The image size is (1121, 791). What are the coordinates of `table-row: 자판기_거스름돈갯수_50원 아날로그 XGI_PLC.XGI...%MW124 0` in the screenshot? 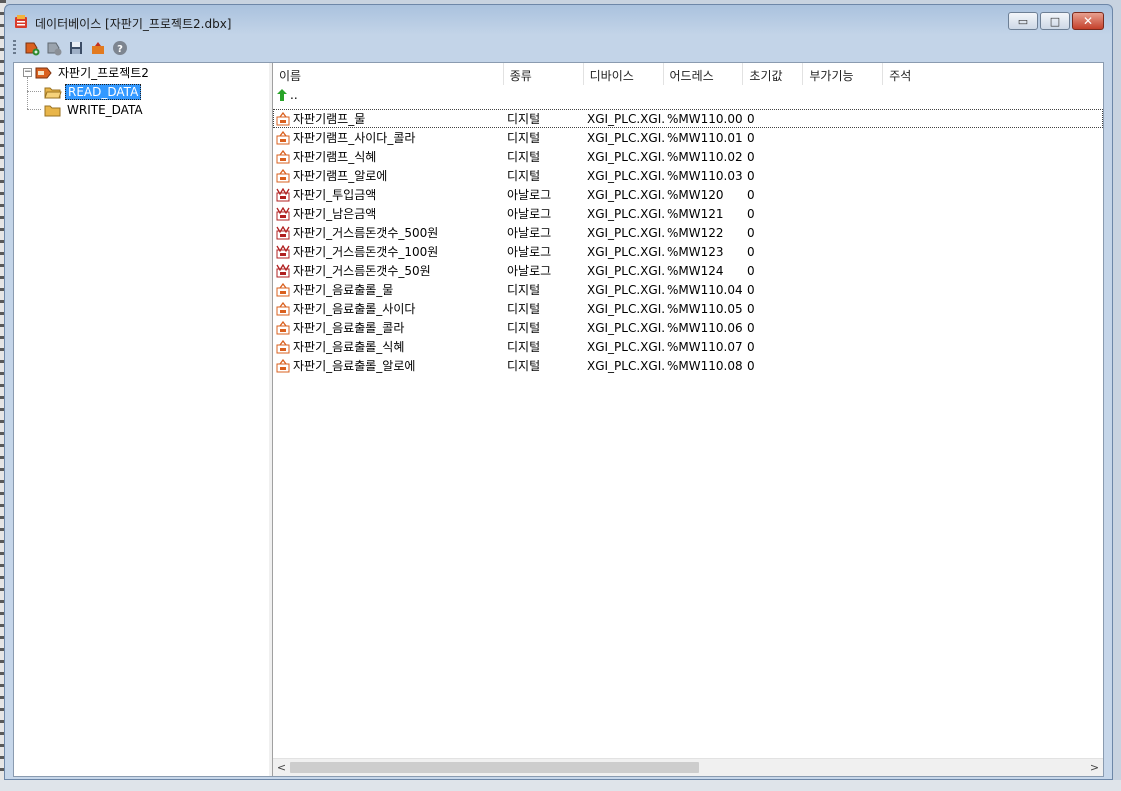 It's located at (688, 270).